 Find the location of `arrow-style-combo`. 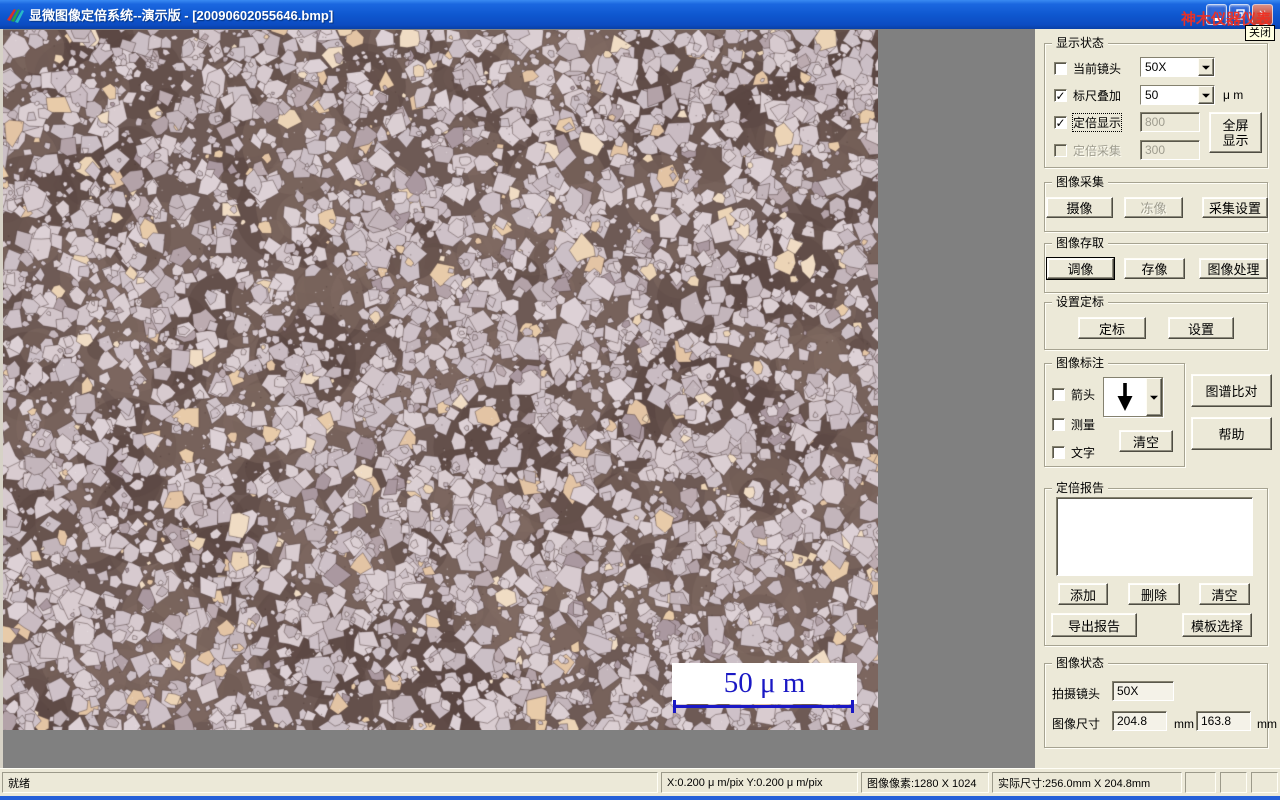

arrow-style-combo is located at coordinates (1133, 397).